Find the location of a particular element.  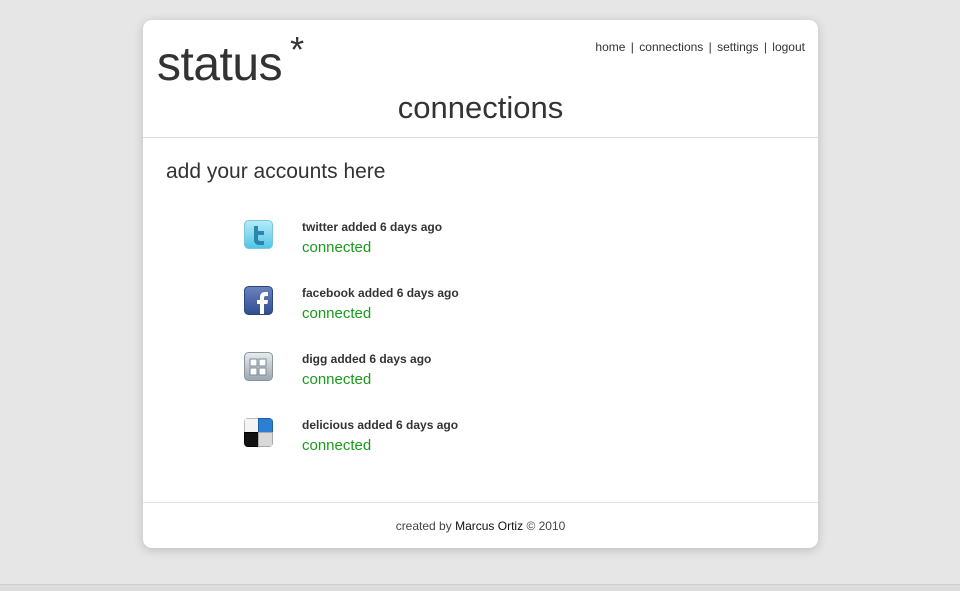

footer-copyright: © 2010 is located at coordinates (546, 526).